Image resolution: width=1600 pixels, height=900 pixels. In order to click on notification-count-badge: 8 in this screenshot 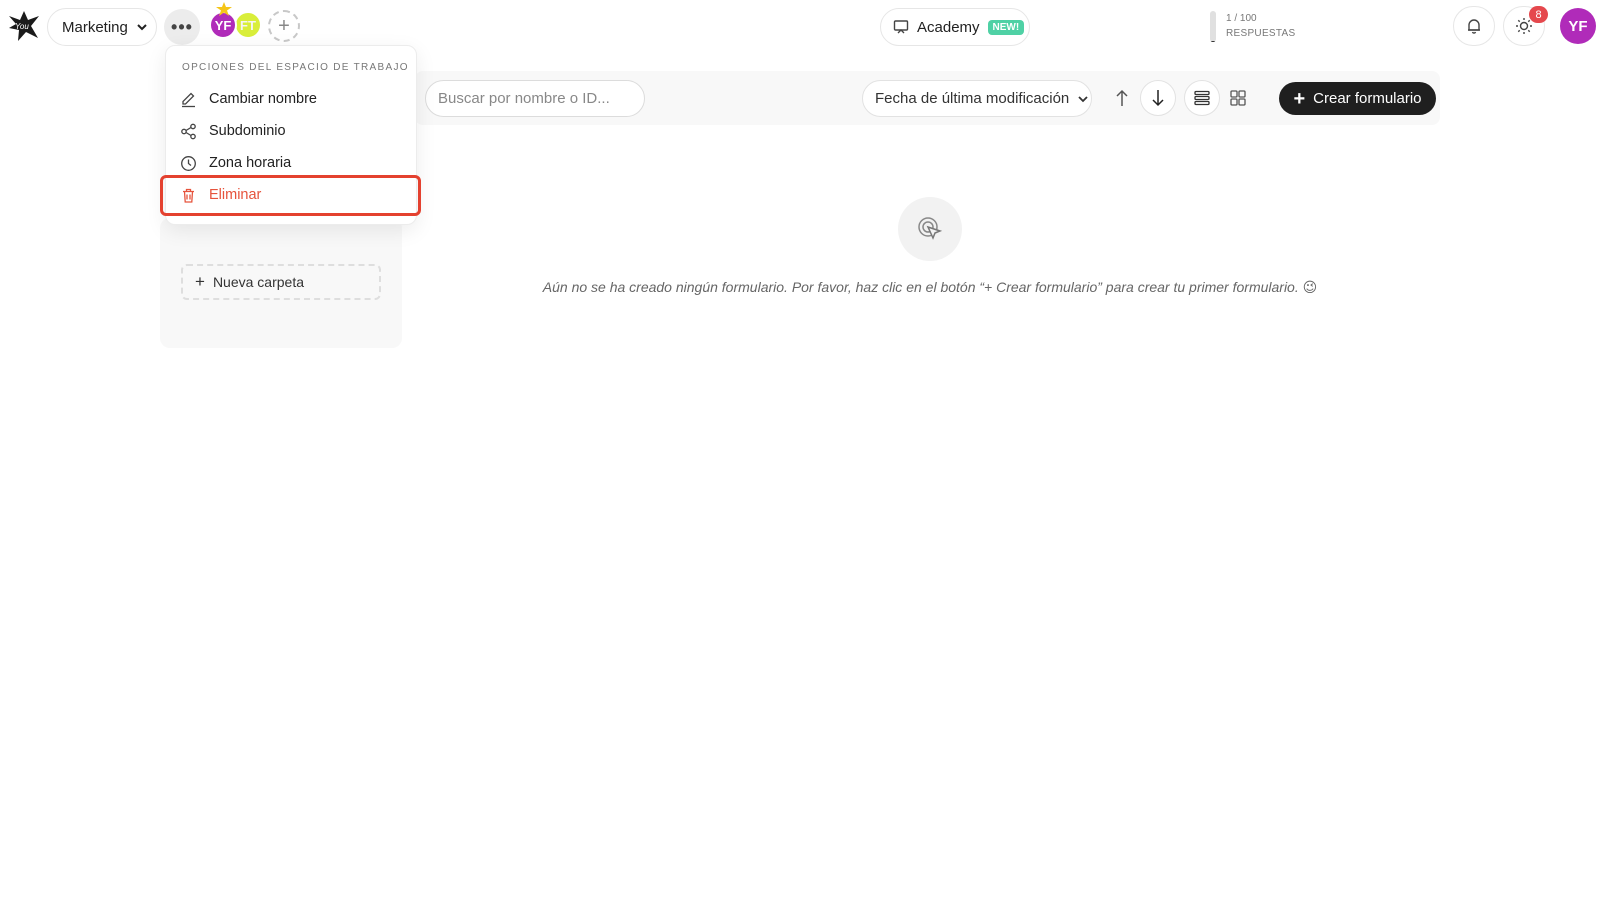, I will do `click(1538, 14)`.